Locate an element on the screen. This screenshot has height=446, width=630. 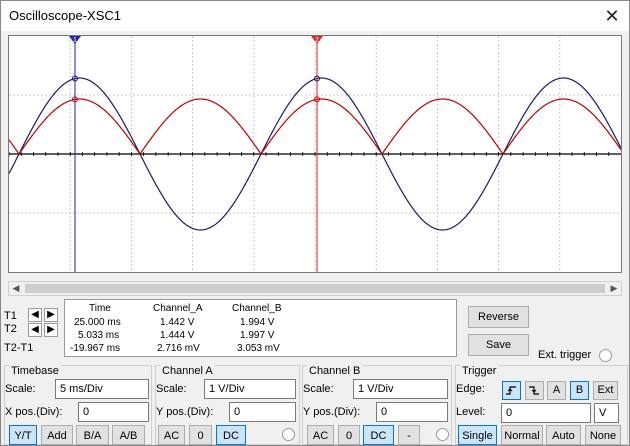
readout-t1-time: 25.000 ms is located at coordinates (97, 322).